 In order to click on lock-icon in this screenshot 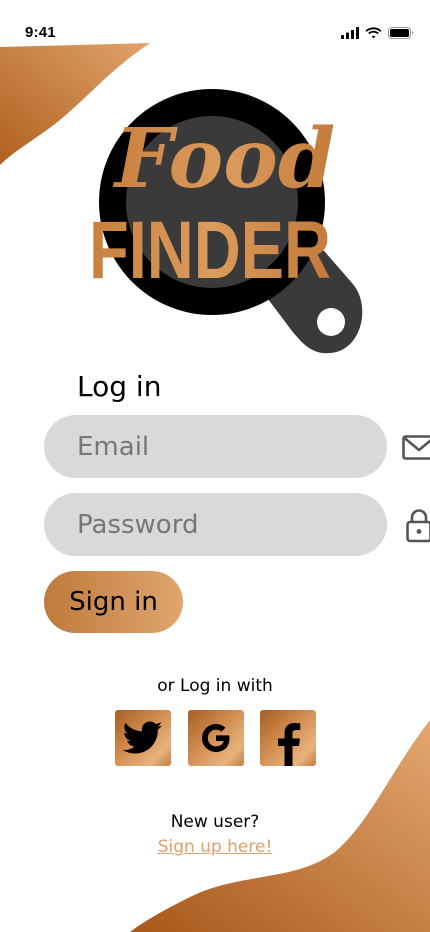, I will do `click(418, 525)`.